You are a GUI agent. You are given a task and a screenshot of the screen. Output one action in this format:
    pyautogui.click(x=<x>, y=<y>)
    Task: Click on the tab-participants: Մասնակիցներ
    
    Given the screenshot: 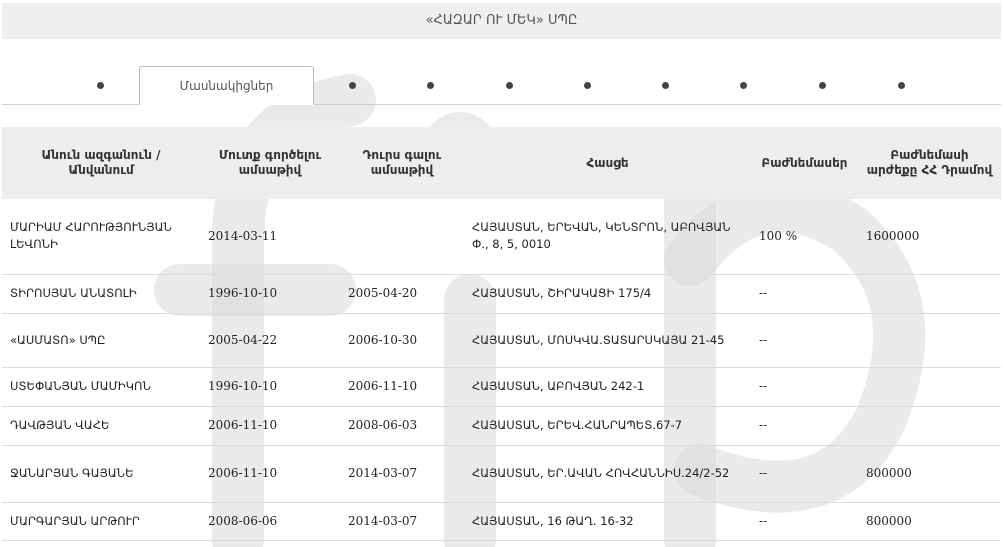 What is the action you would take?
    pyautogui.click(x=226, y=85)
    